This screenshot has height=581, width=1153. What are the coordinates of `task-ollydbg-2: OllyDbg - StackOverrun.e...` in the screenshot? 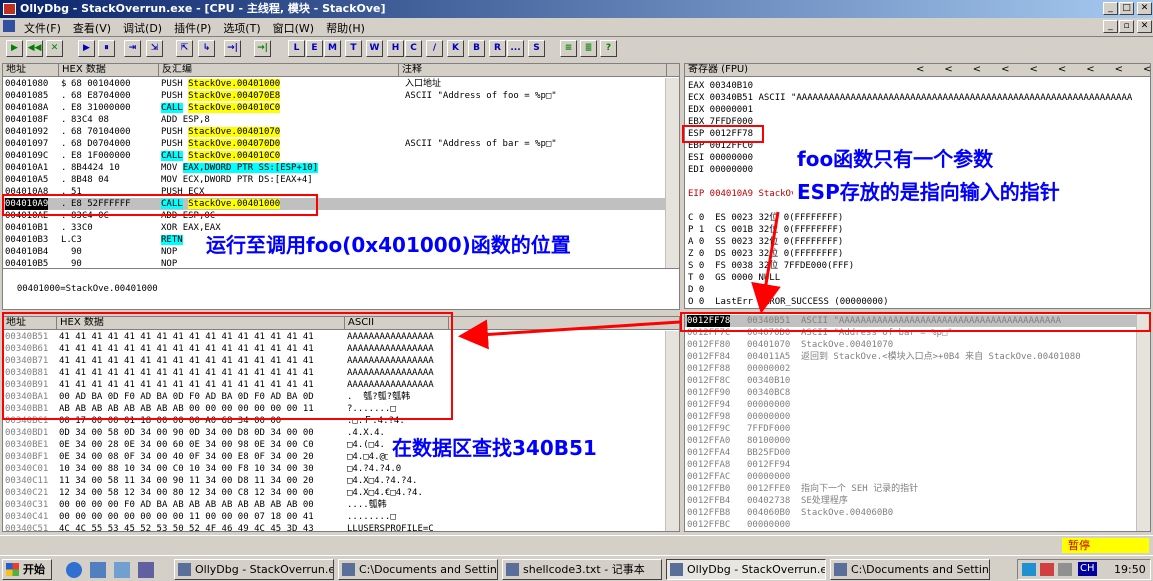 It's located at (746, 569).